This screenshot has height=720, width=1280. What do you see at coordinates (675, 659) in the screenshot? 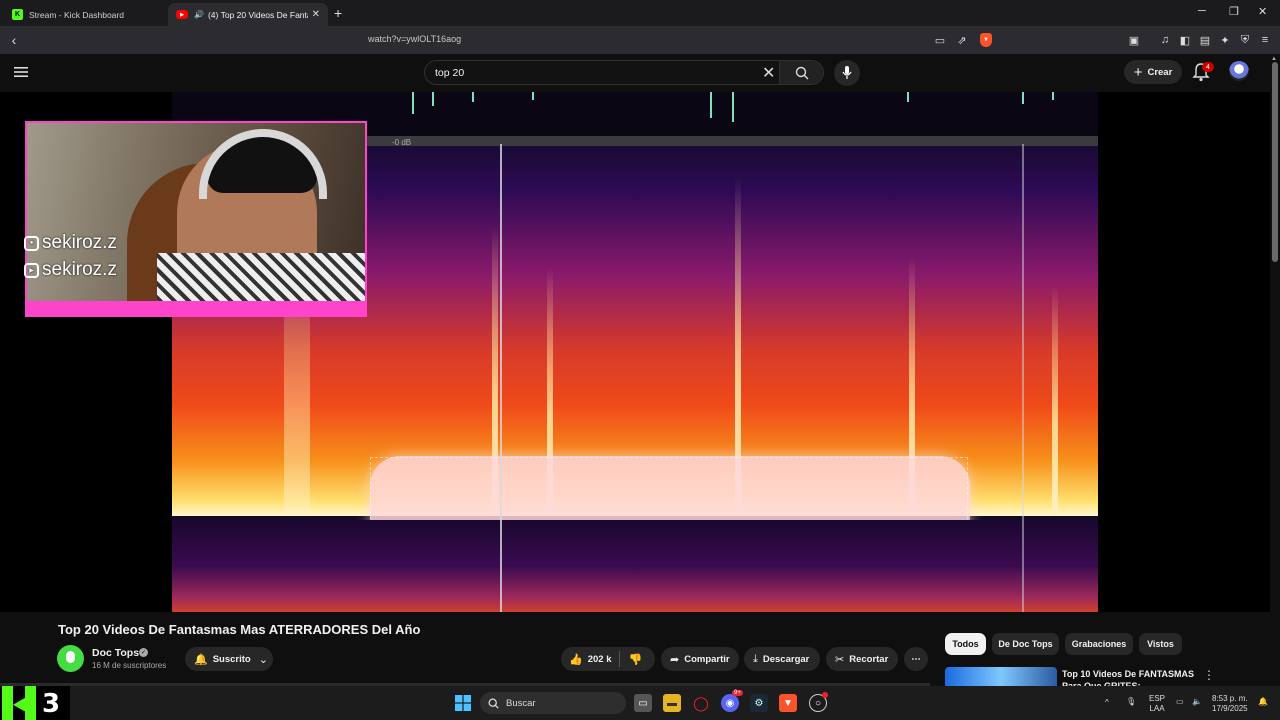
I see `share-arrow-icon: ➦` at bounding box center [675, 659].